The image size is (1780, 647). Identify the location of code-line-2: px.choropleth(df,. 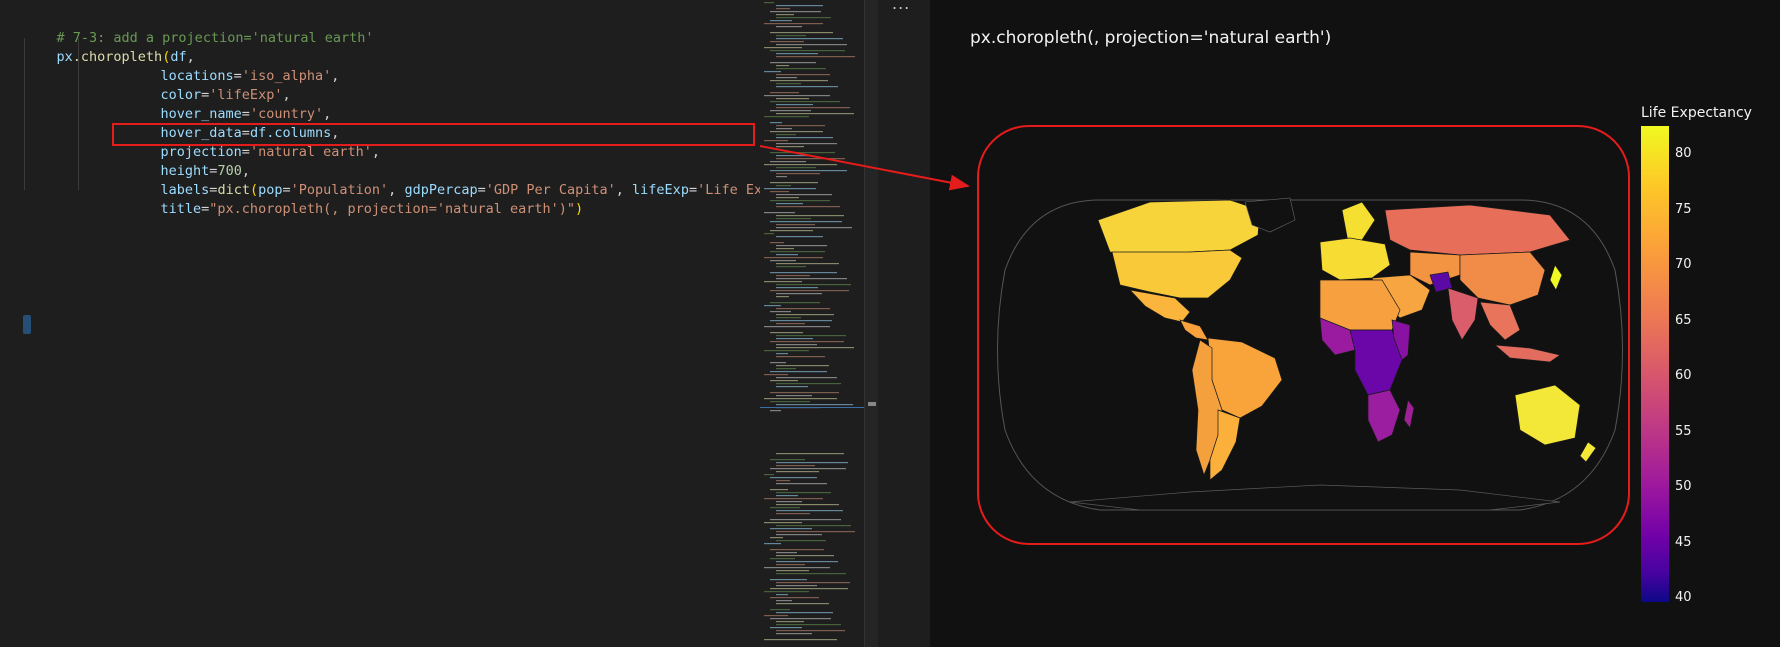
(109, 47).